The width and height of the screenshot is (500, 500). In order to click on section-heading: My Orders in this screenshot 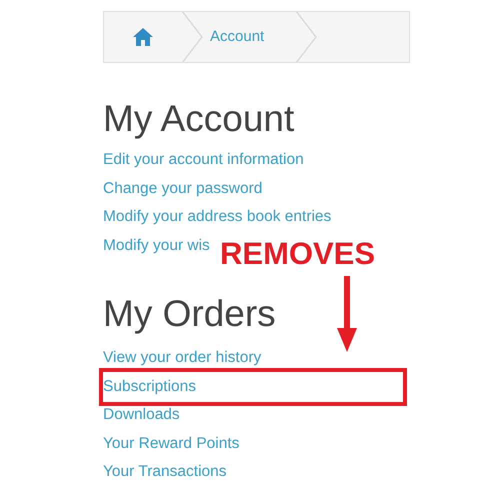, I will do `click(189, 314)`.